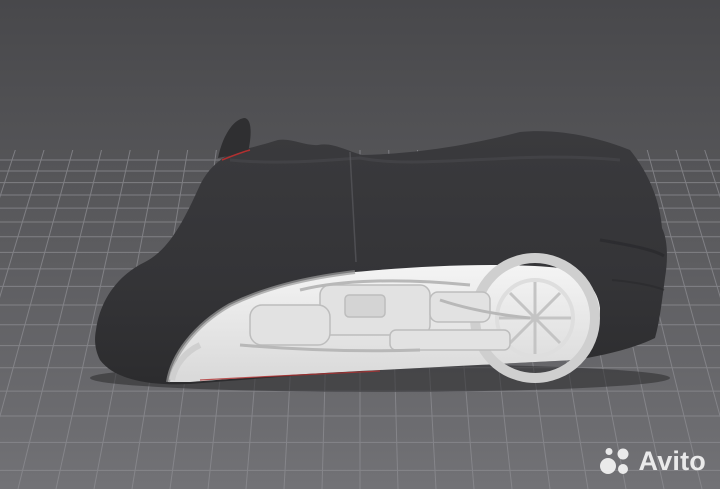  I want to click on watermark-text: Avito, so click(672, 461).